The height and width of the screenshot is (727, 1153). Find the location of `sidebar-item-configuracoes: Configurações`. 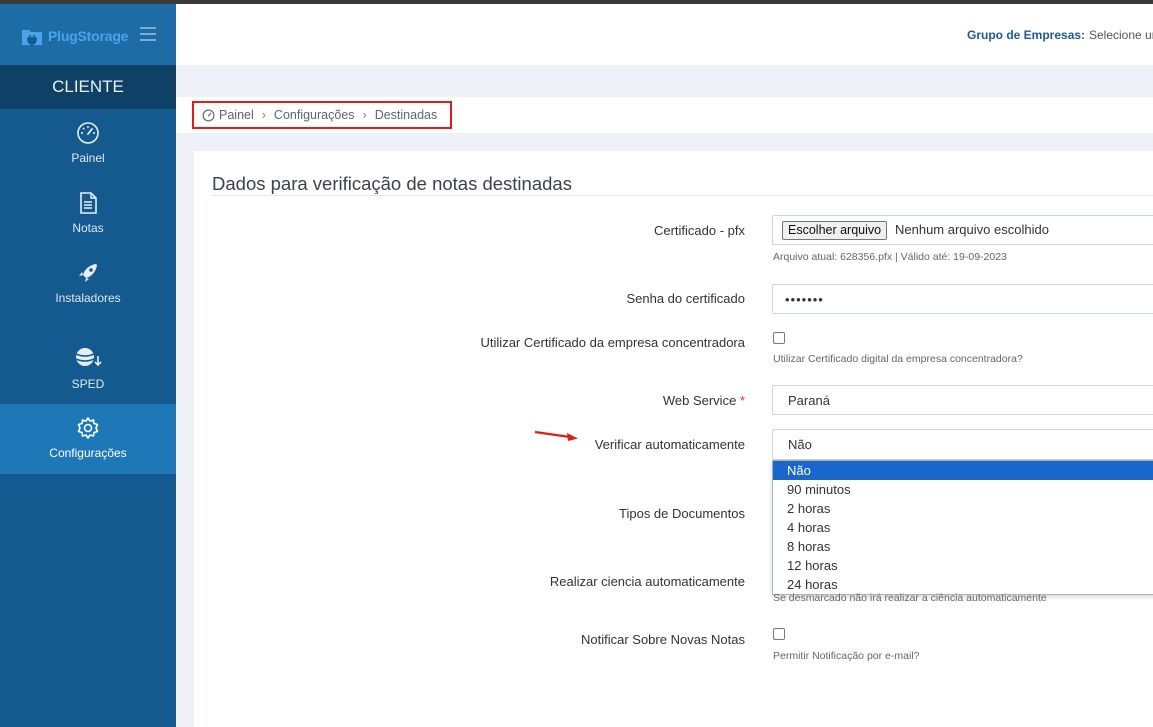

sidebar-item-configuracoes: Configurações is located at coordinates (88, 439).